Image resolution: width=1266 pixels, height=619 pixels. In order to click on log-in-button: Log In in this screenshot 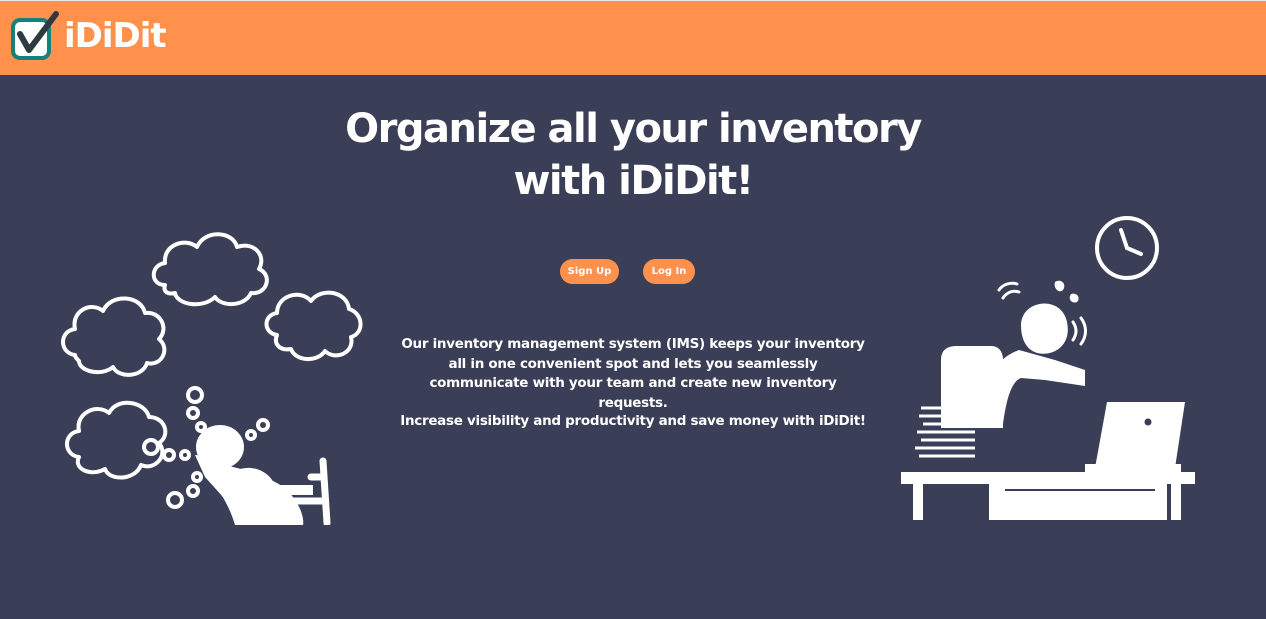, I will do `click(669, 271)`.